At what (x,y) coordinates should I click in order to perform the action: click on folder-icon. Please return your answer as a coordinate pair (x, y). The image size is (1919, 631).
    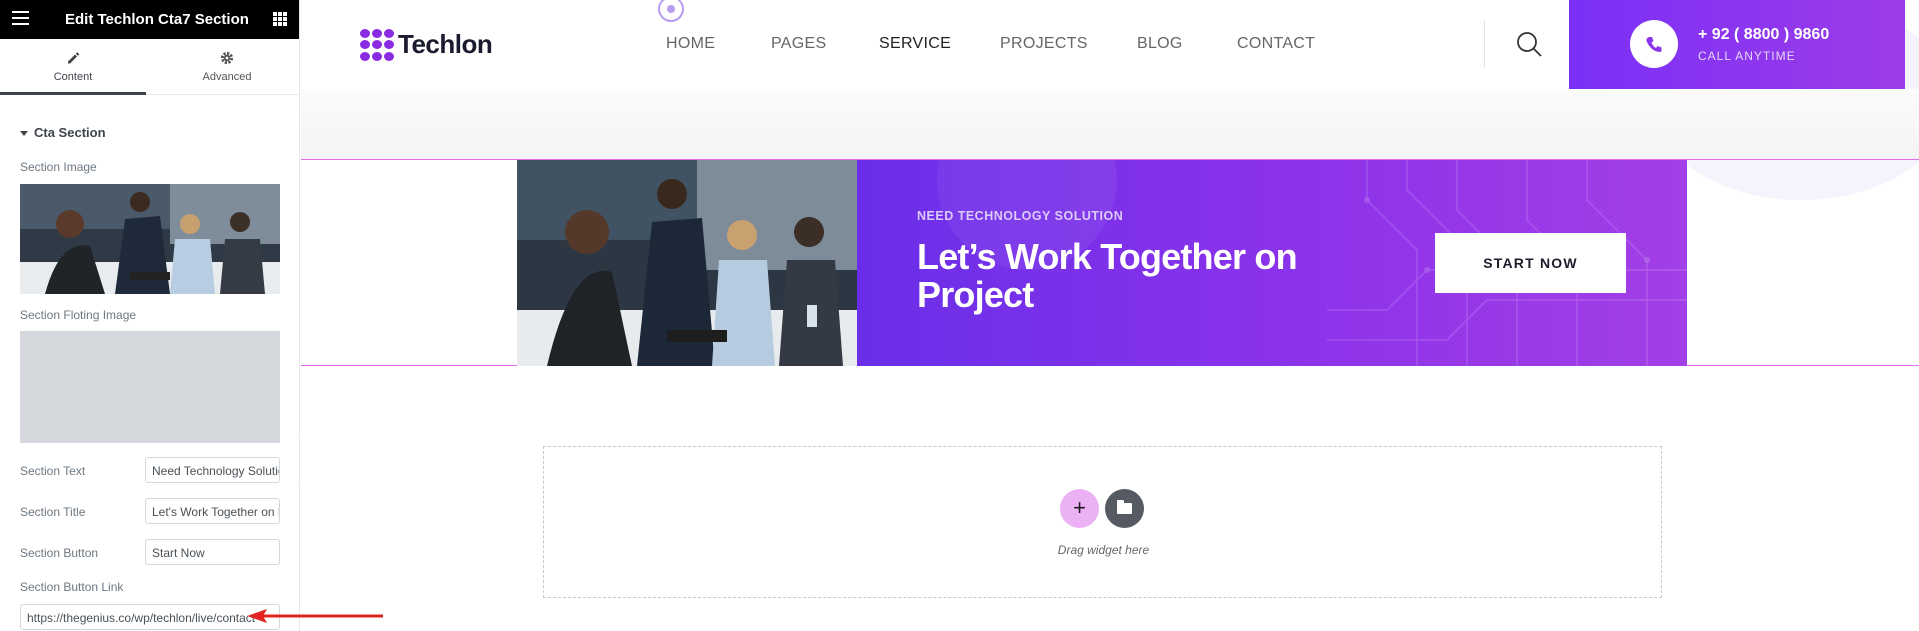
    Looking at the image, I should click on (1124, 507).